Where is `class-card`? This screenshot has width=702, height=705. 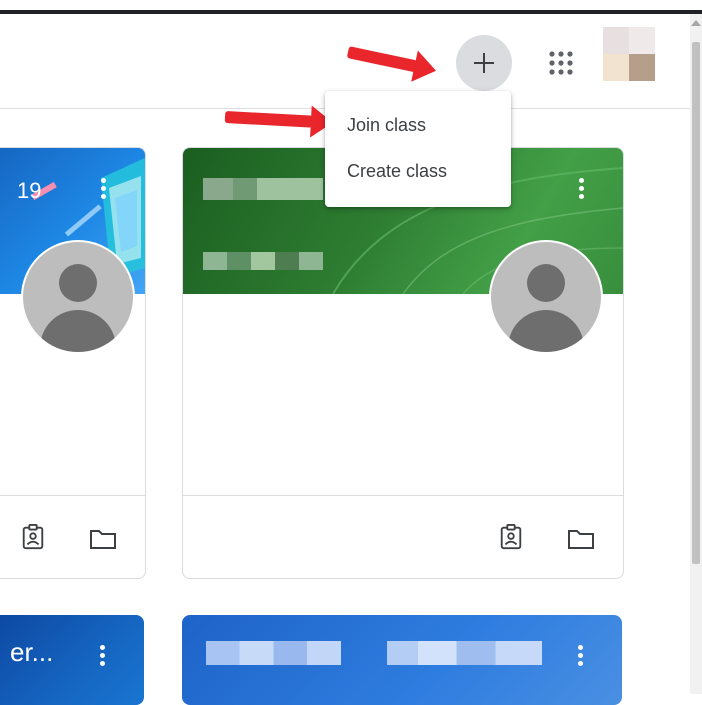
class-card is located at coordinates (402, 660).